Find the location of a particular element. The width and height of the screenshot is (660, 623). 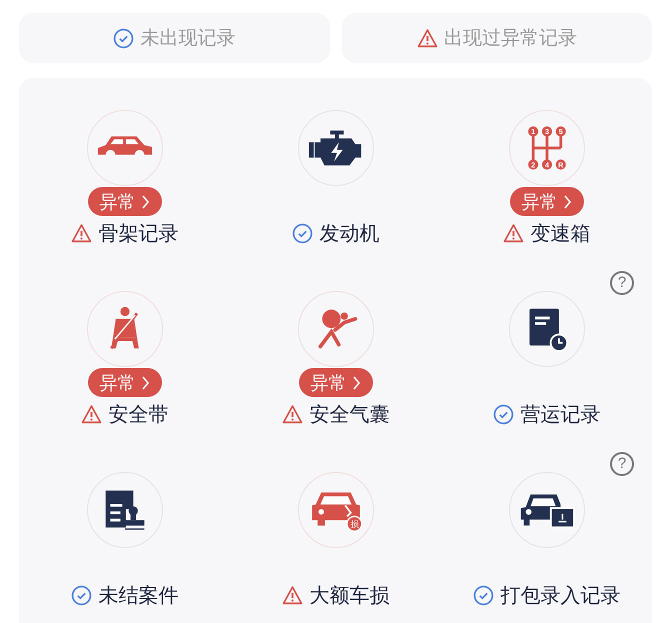

record-label: 变速箱 is located at coordinates (560, 233).